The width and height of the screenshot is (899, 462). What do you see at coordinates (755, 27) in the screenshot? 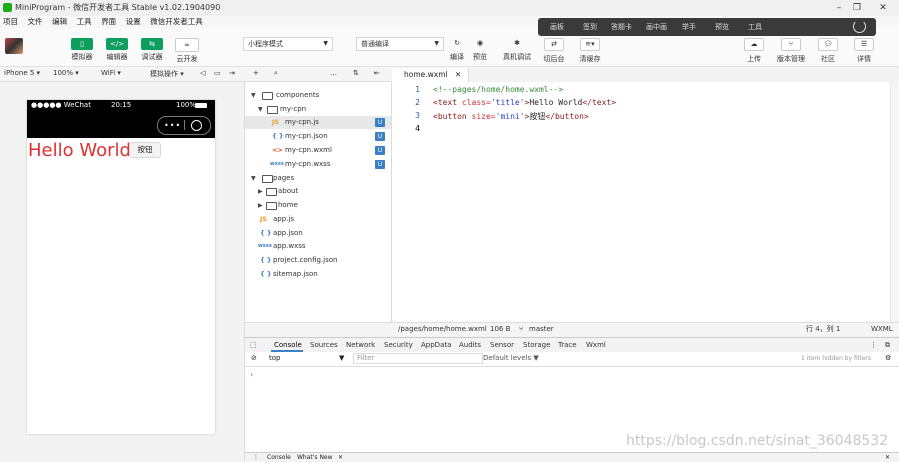
I see `overlay-item-tools: 工具` at bounding box center [755, 27].